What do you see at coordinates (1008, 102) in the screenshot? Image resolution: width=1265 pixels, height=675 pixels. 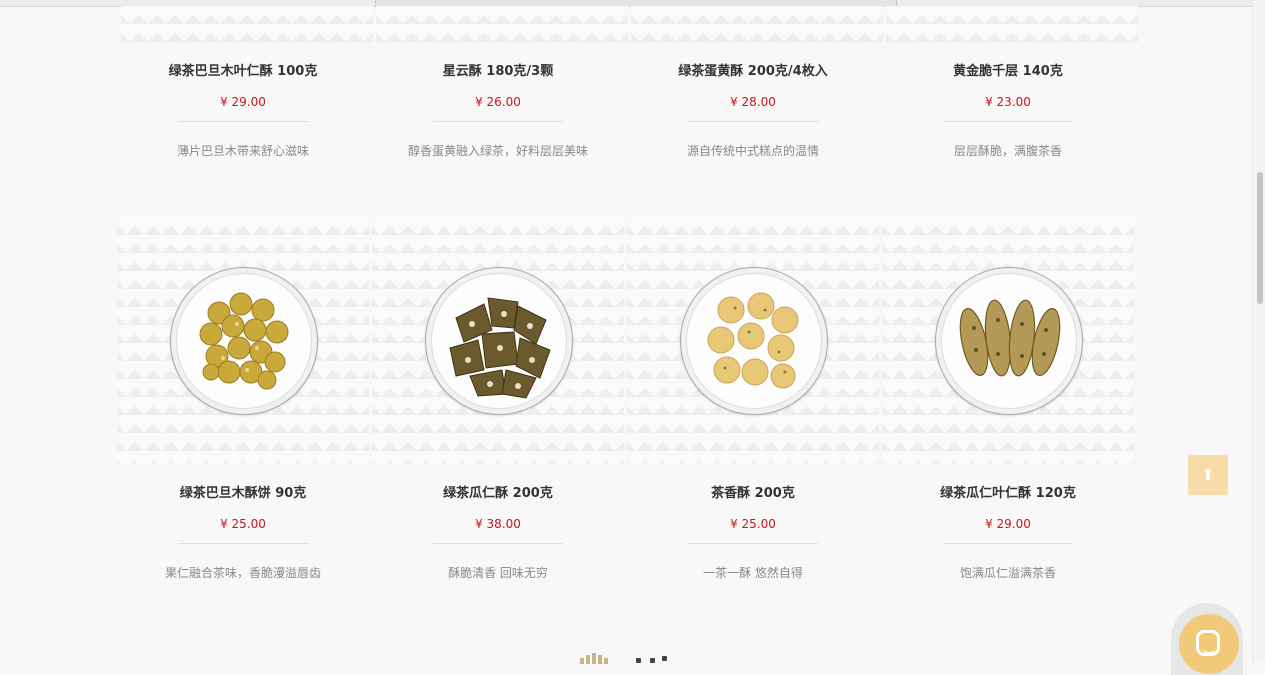 I see `product-price: ¥ 23.00` at bounding box center [1008, 102].